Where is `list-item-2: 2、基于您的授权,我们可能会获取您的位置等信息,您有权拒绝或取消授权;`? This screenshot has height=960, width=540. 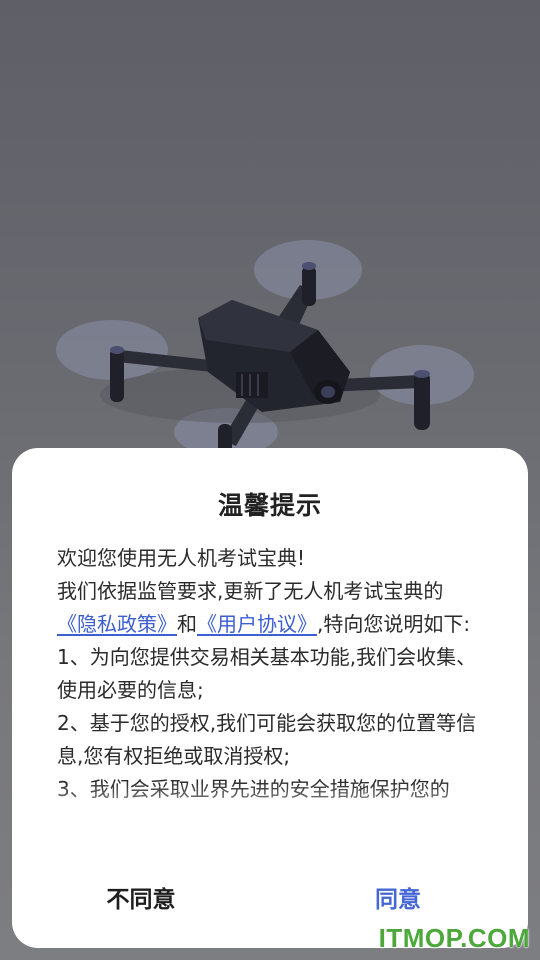 list-item-2: 2、基于您的授权,我们可能会获取您的位置等信息,您有权拒绝或取消授权; is located at coordinates (267, 739).